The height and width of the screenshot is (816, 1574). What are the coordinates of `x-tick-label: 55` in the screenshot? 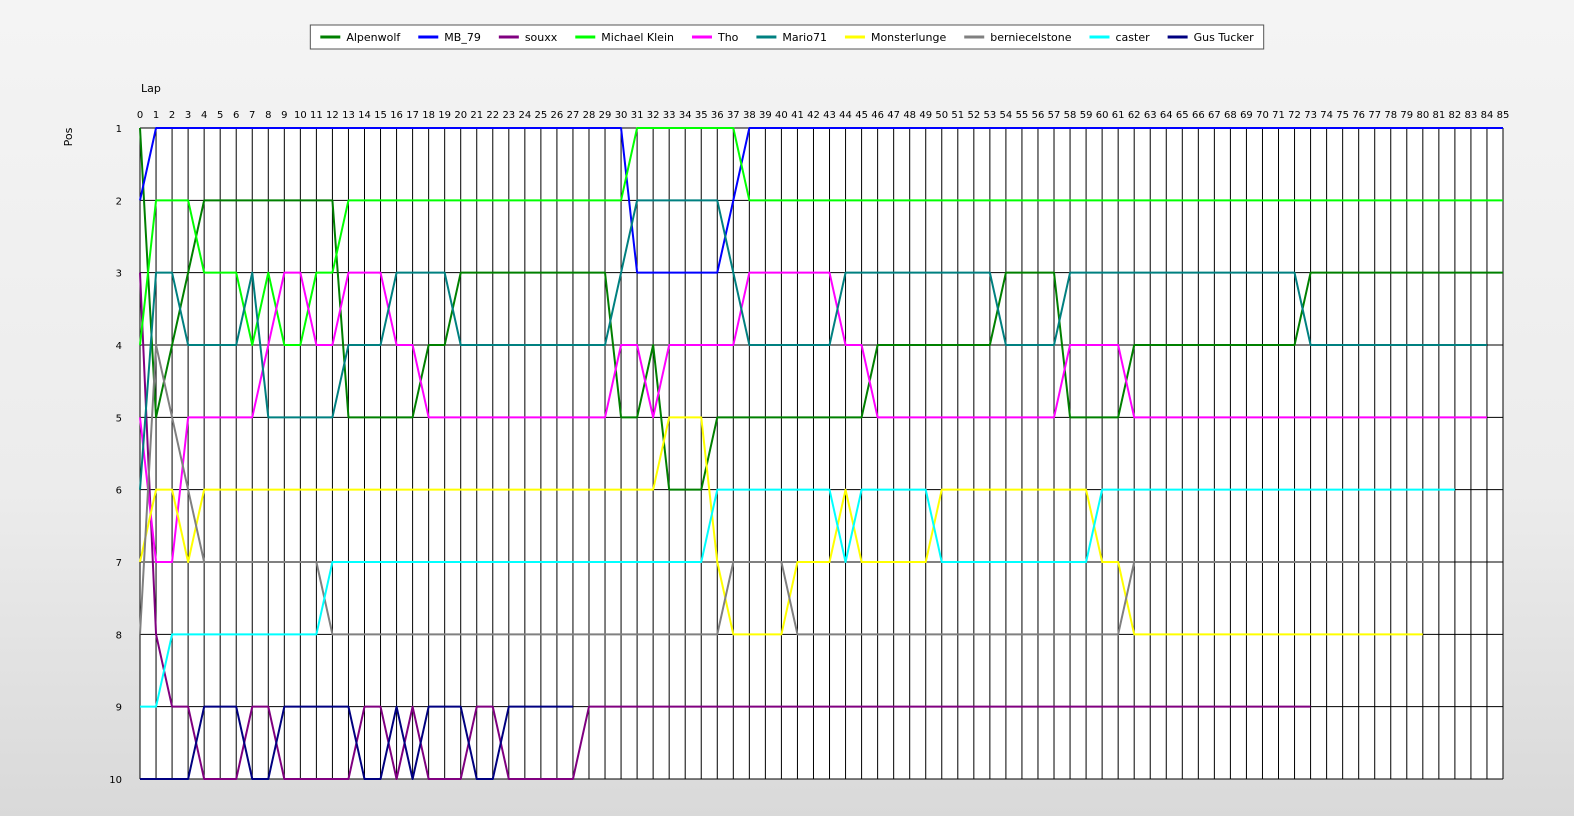 It's located at (1022, 115).